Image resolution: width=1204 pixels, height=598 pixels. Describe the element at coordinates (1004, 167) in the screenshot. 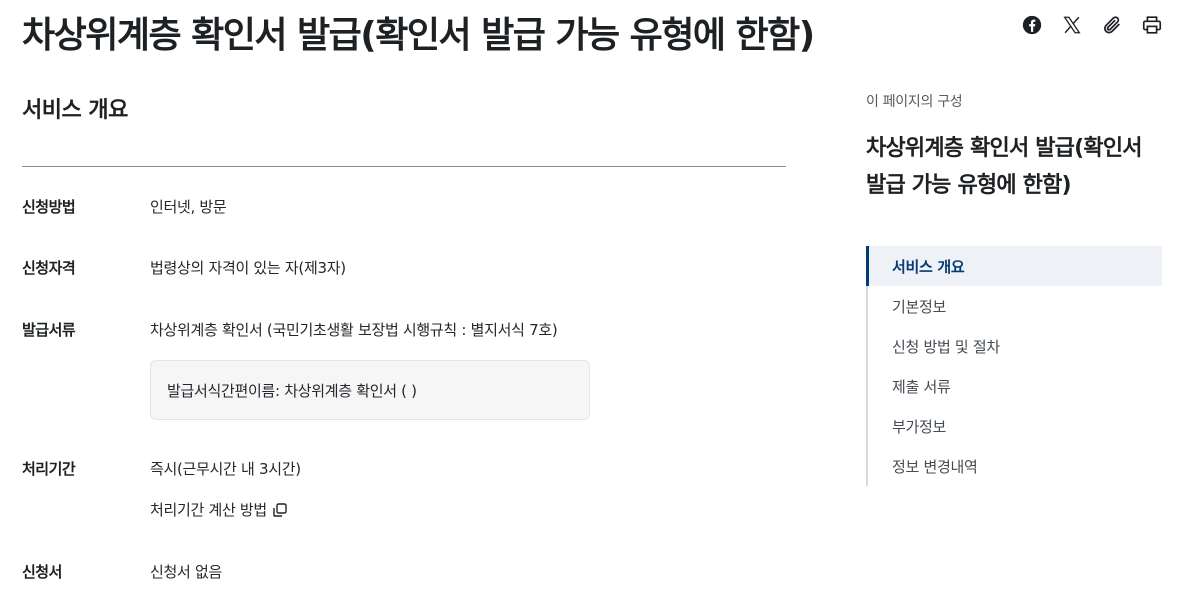

I see `toc-title: 차상위계층 확인서 발급(확인서 발급 가능 유형에 한함)` at that location.